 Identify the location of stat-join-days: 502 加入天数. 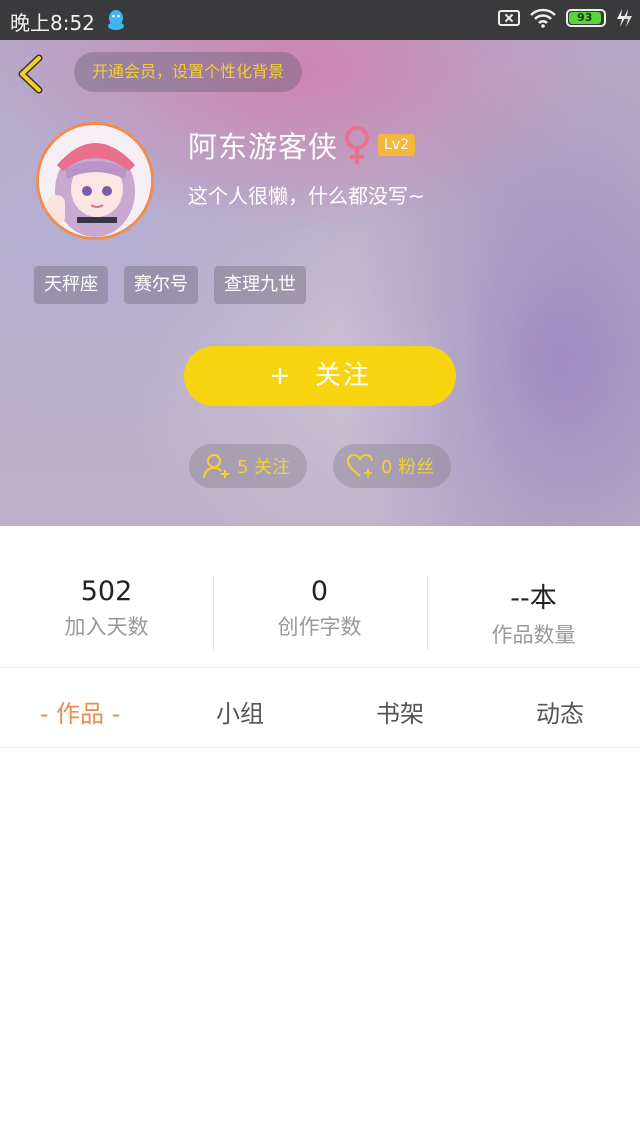
(106, 608).